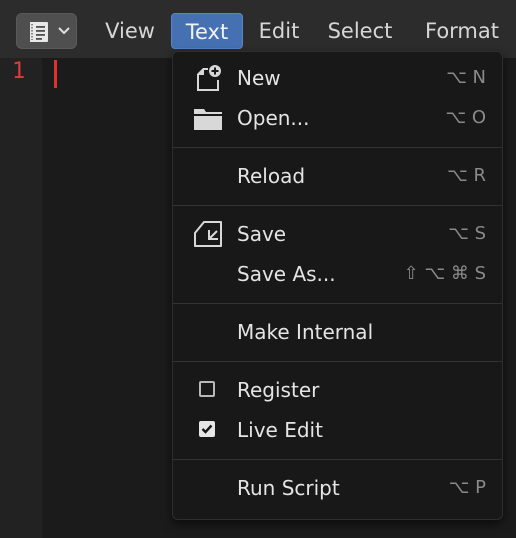  I want to click on line-number: 1, so click(19, 71).